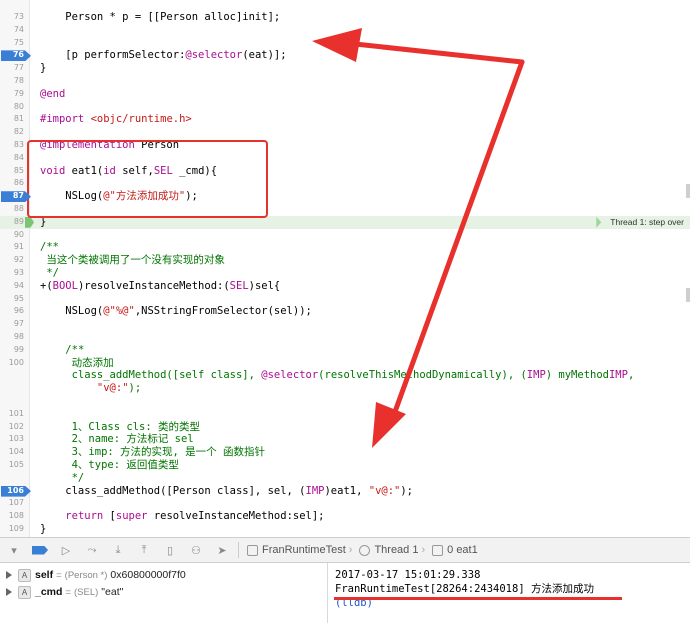  Describe the element at coordinates (252, 550) in the screenshot. I see `app-icon` at that location.